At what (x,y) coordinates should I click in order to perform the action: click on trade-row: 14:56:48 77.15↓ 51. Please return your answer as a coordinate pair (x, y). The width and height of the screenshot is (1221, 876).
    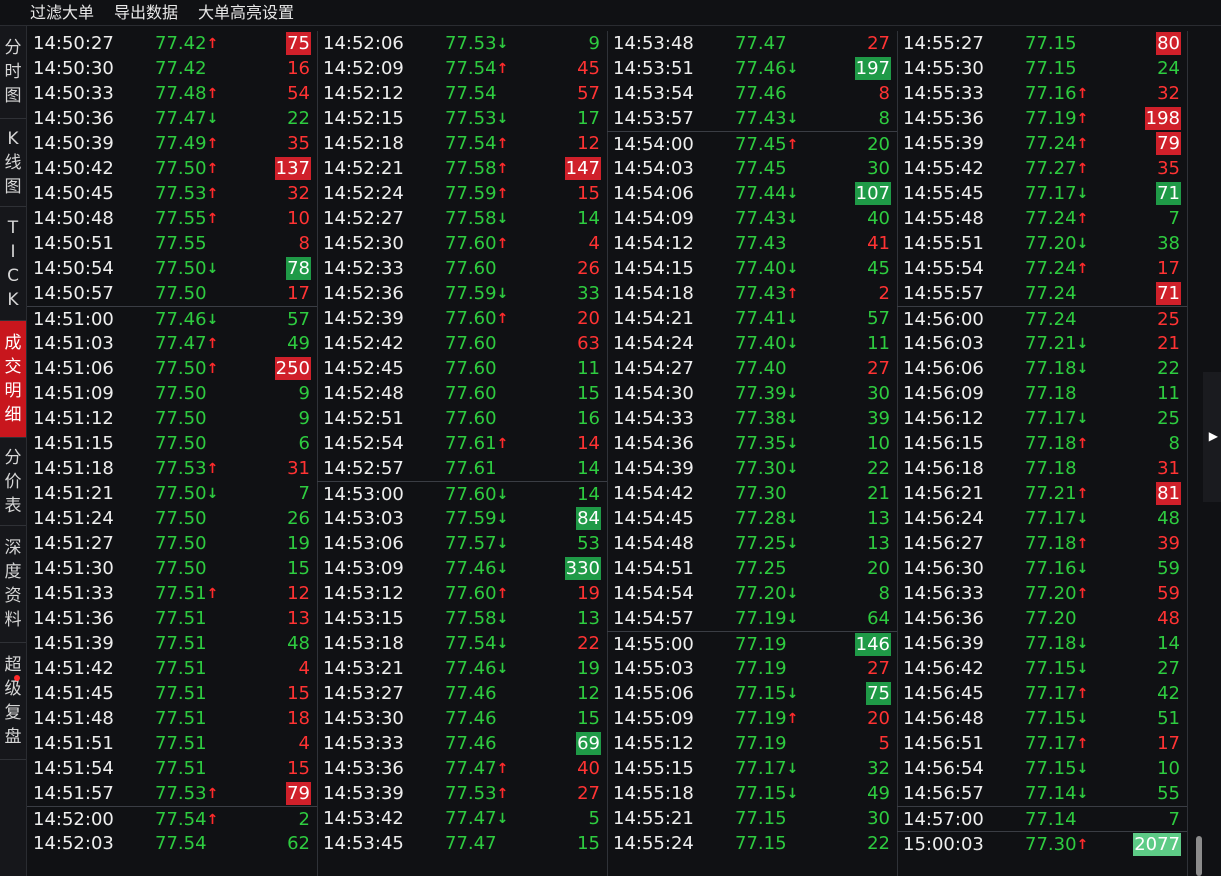
    Looking at the image, I should click on (1042, 718).